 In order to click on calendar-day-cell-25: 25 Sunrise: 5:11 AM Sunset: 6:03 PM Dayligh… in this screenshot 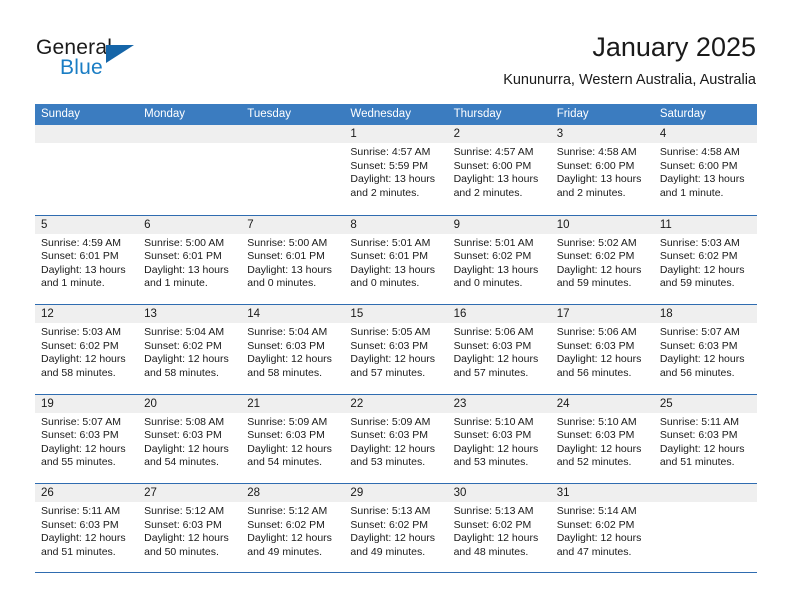, I will do `click(705, 439)`.